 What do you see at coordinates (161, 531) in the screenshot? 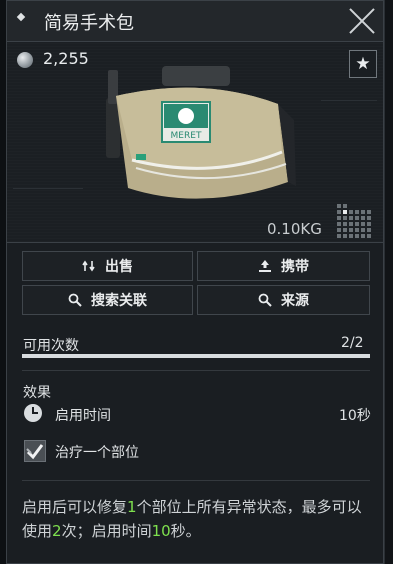
I see `desc-highlight-time: 10` at bounding box center [161, 531].